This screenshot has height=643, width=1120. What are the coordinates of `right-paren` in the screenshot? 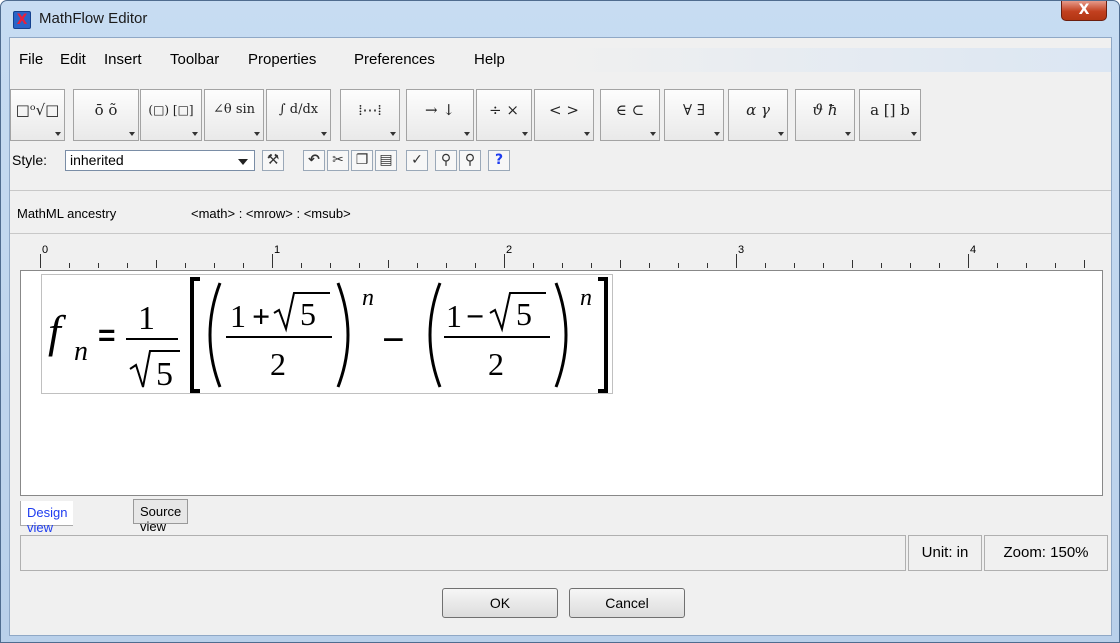 It's located at (343, 335).